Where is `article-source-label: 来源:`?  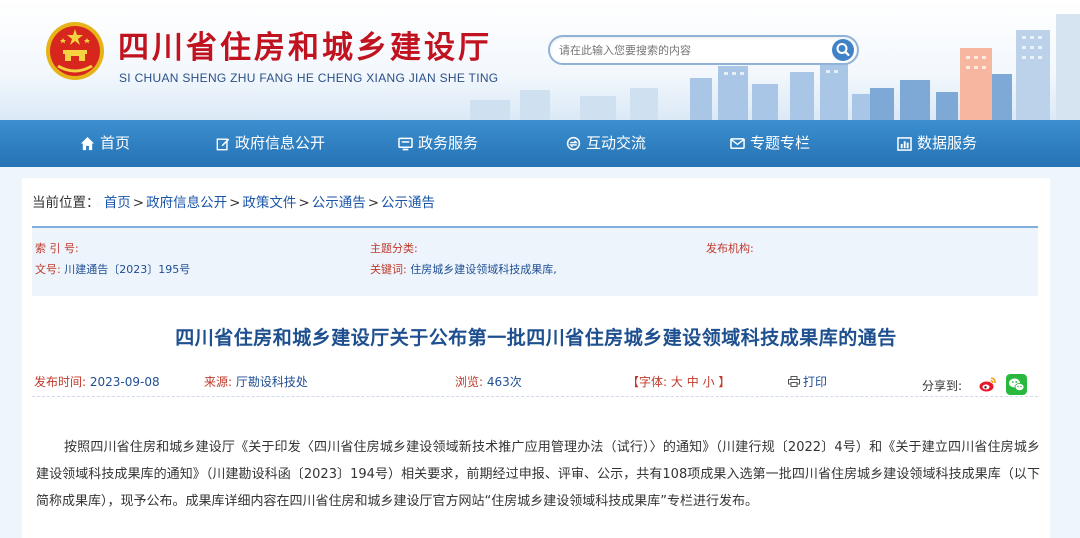 article-source-label: 来源: is located at coordinates (218, 382).